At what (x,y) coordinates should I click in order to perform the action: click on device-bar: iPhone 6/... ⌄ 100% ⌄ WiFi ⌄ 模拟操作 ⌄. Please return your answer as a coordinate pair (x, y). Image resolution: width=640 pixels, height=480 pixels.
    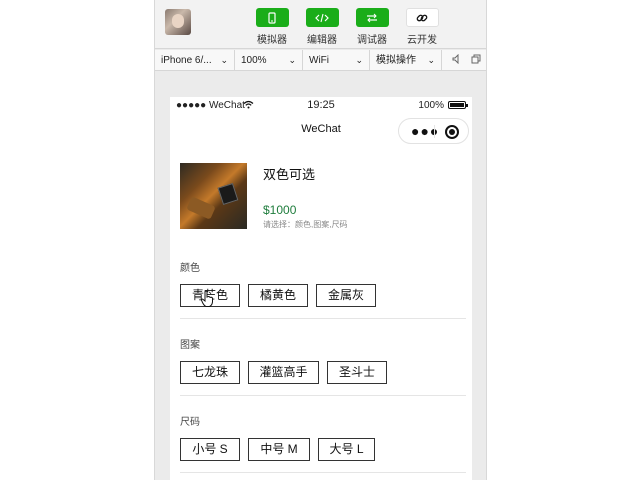
    Looking at the image, I should click on (320, 60).